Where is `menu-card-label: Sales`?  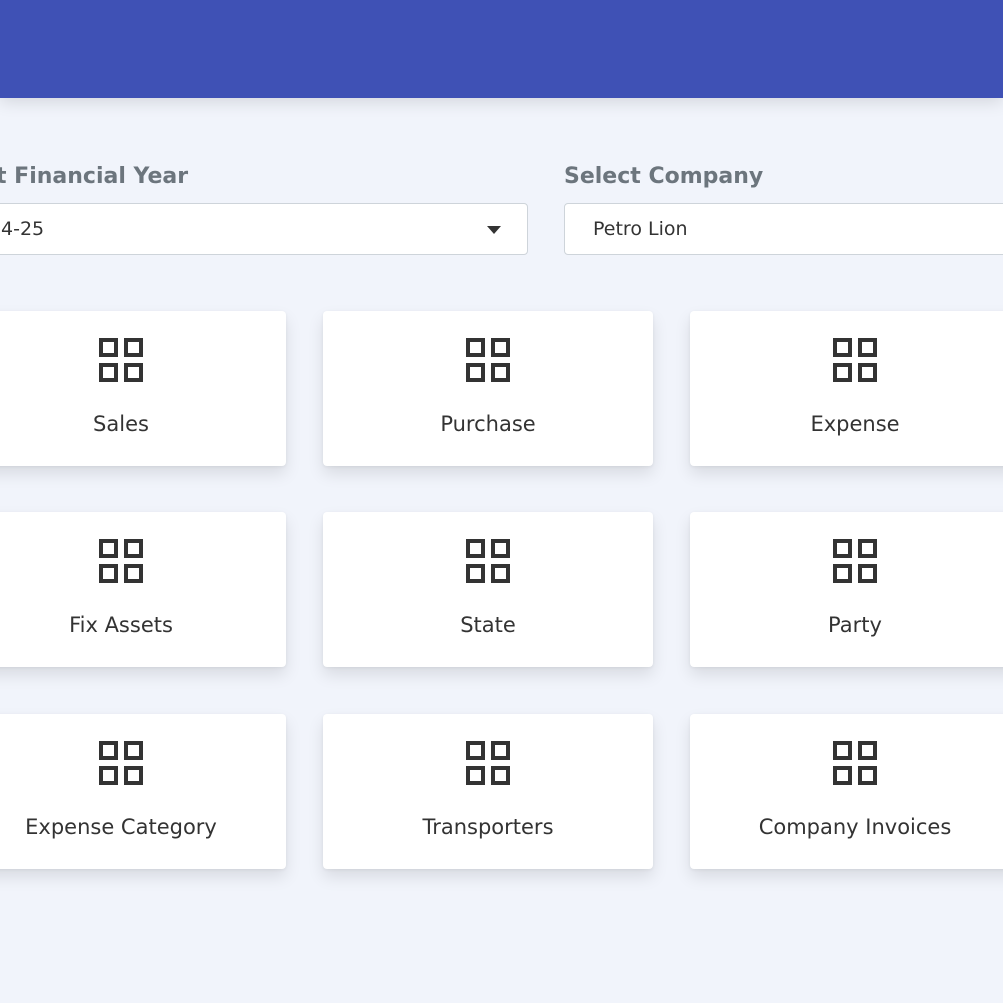 menu-card-label: Sales is located at coordinates (121, 424).